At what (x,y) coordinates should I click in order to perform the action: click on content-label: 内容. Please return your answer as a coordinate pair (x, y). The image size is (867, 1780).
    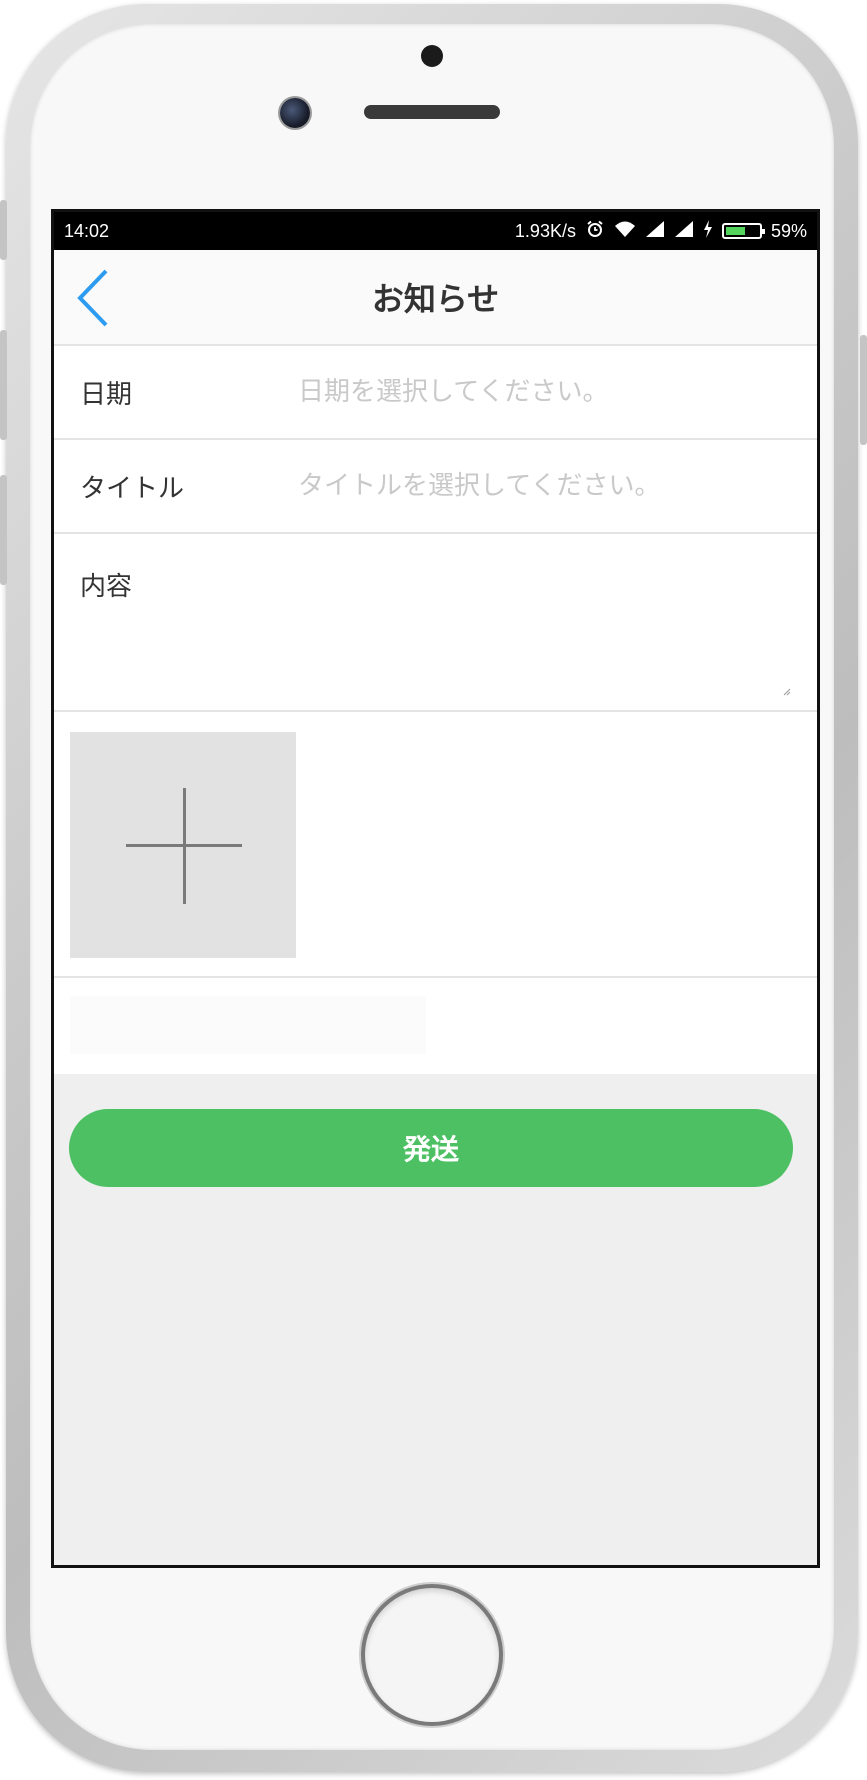
    Looking at the image, I should click on (106, 587).